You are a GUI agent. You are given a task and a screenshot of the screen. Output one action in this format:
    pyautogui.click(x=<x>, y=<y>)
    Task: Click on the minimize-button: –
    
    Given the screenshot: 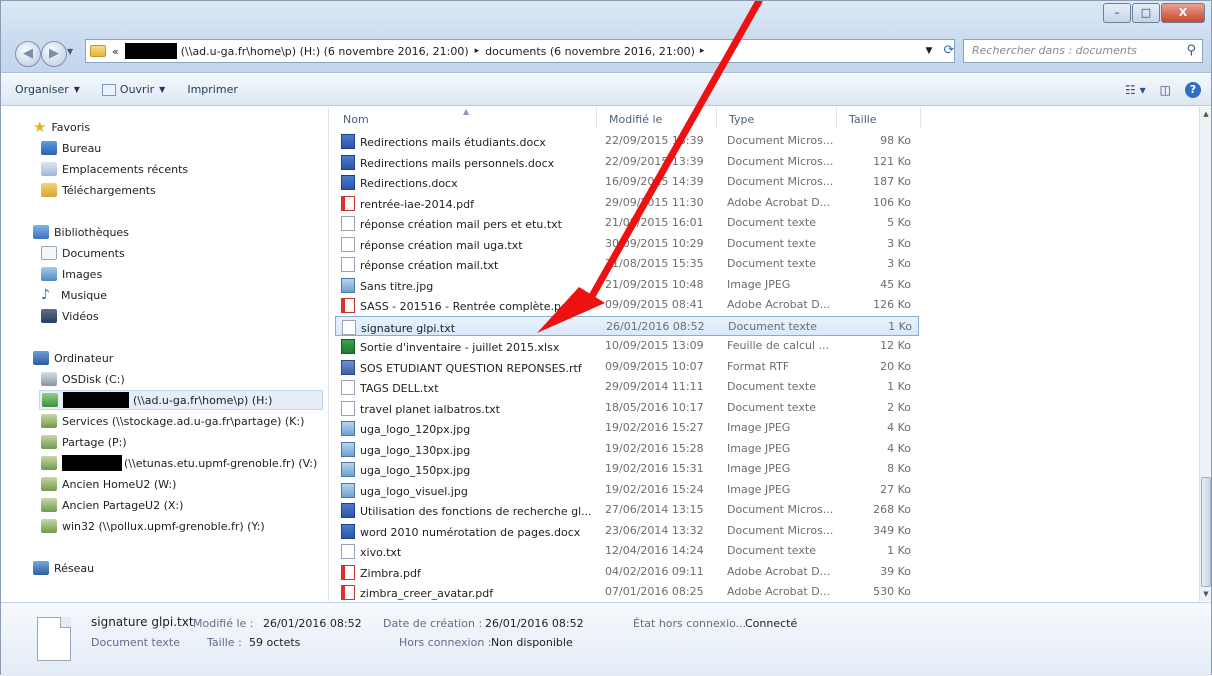 What is the action you would take?
    pyautogui.click(x=1117, y=13)
    